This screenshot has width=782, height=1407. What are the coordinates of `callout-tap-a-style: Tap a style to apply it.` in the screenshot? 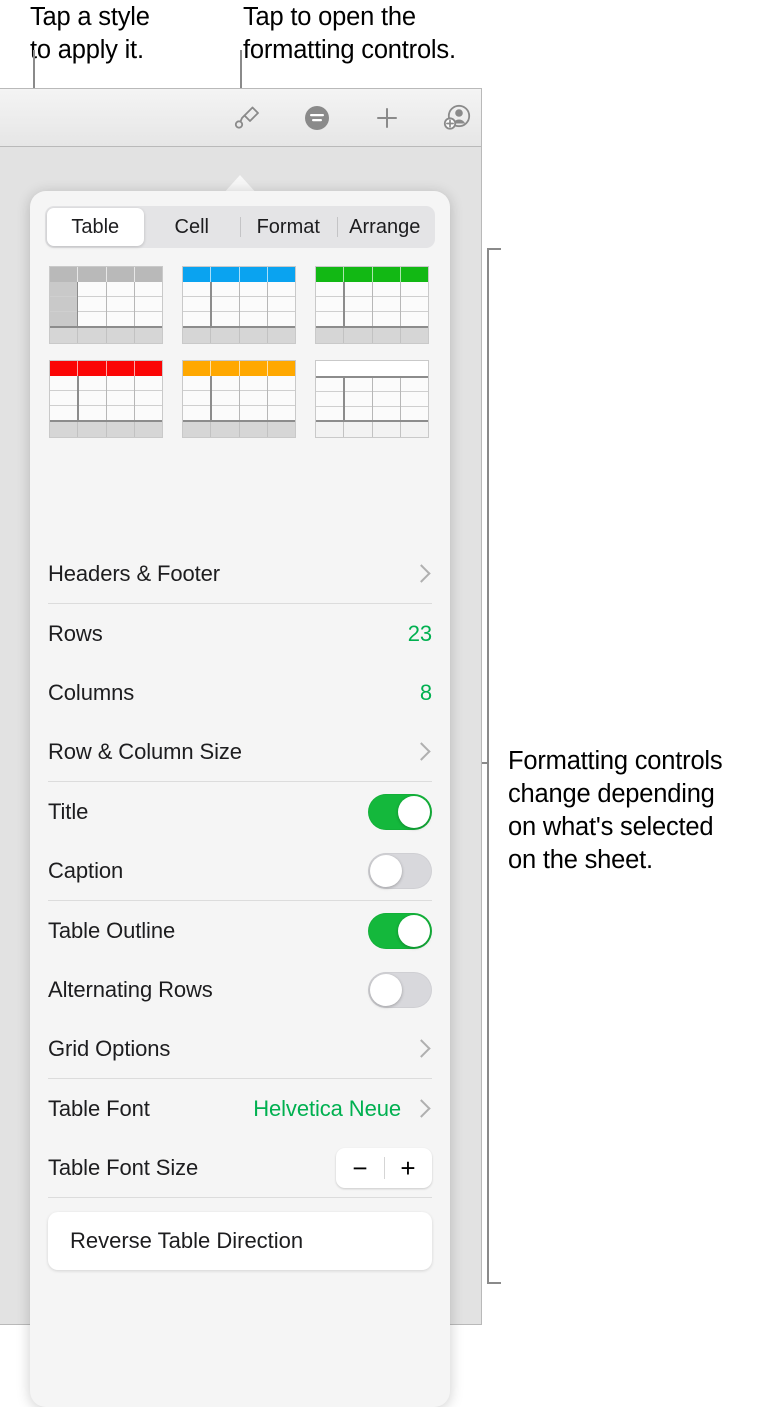 It's located at (90, 33).